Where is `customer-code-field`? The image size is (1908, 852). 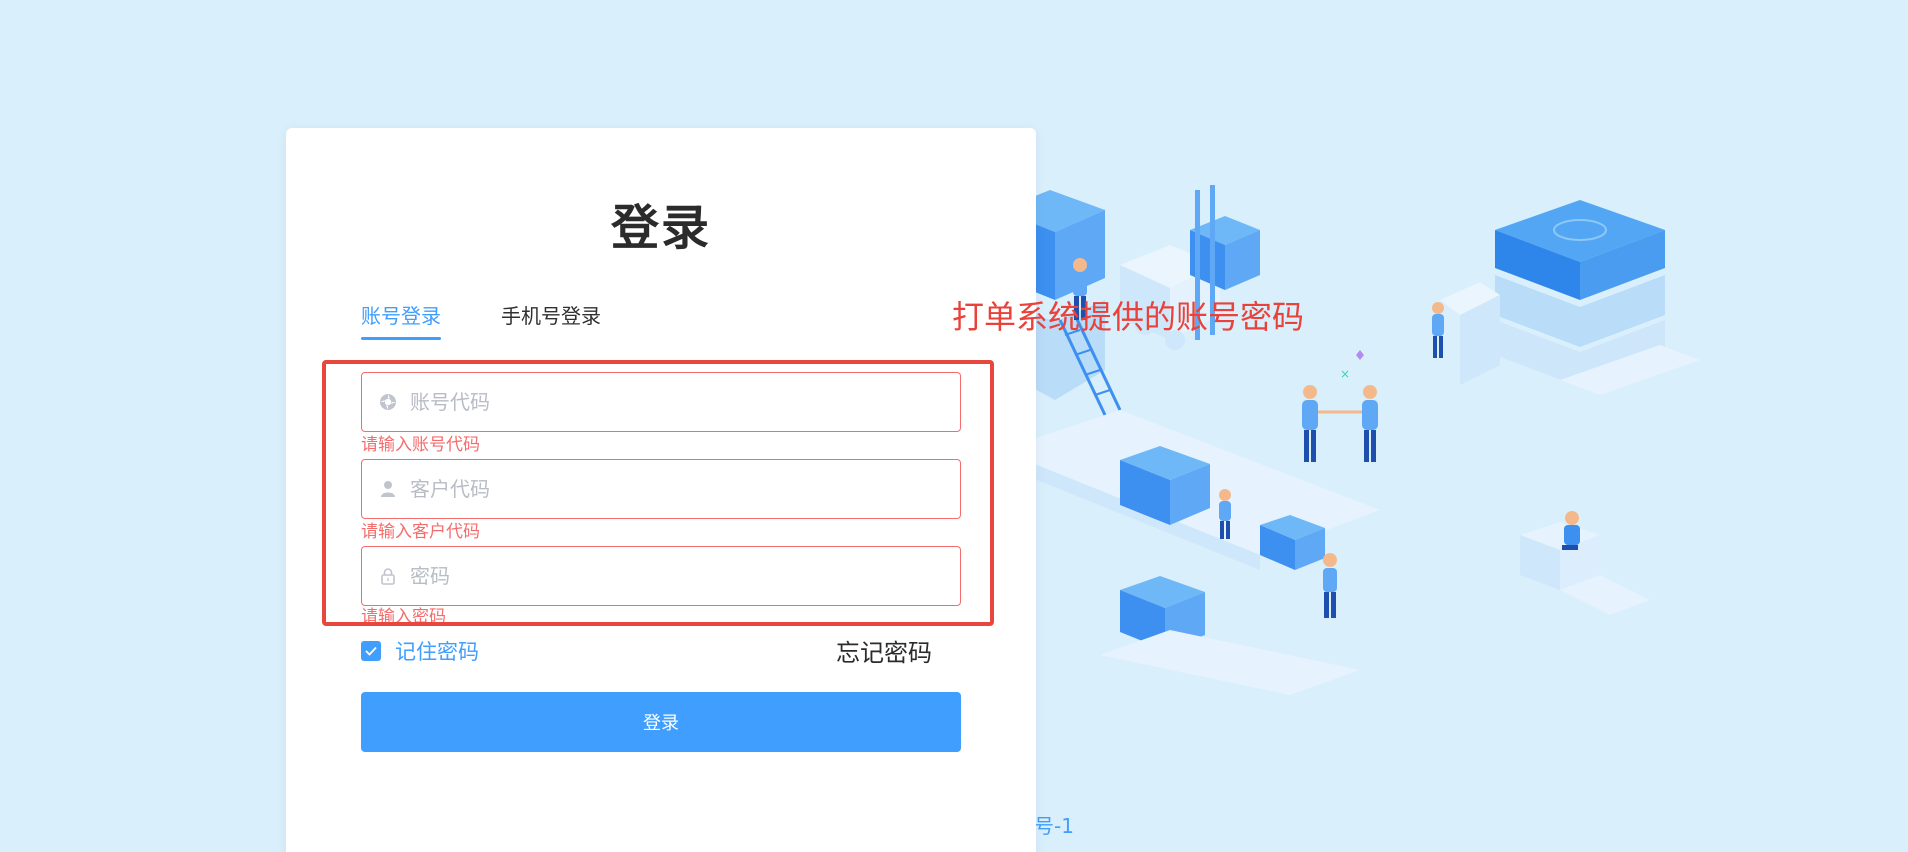
customer-code-field is located at coordinates (661, 489).